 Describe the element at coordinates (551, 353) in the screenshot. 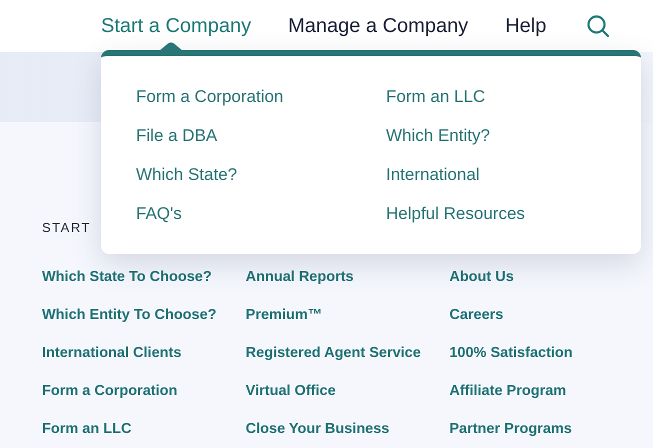

I see `footer-link: 100% Satisfaction` at that location.